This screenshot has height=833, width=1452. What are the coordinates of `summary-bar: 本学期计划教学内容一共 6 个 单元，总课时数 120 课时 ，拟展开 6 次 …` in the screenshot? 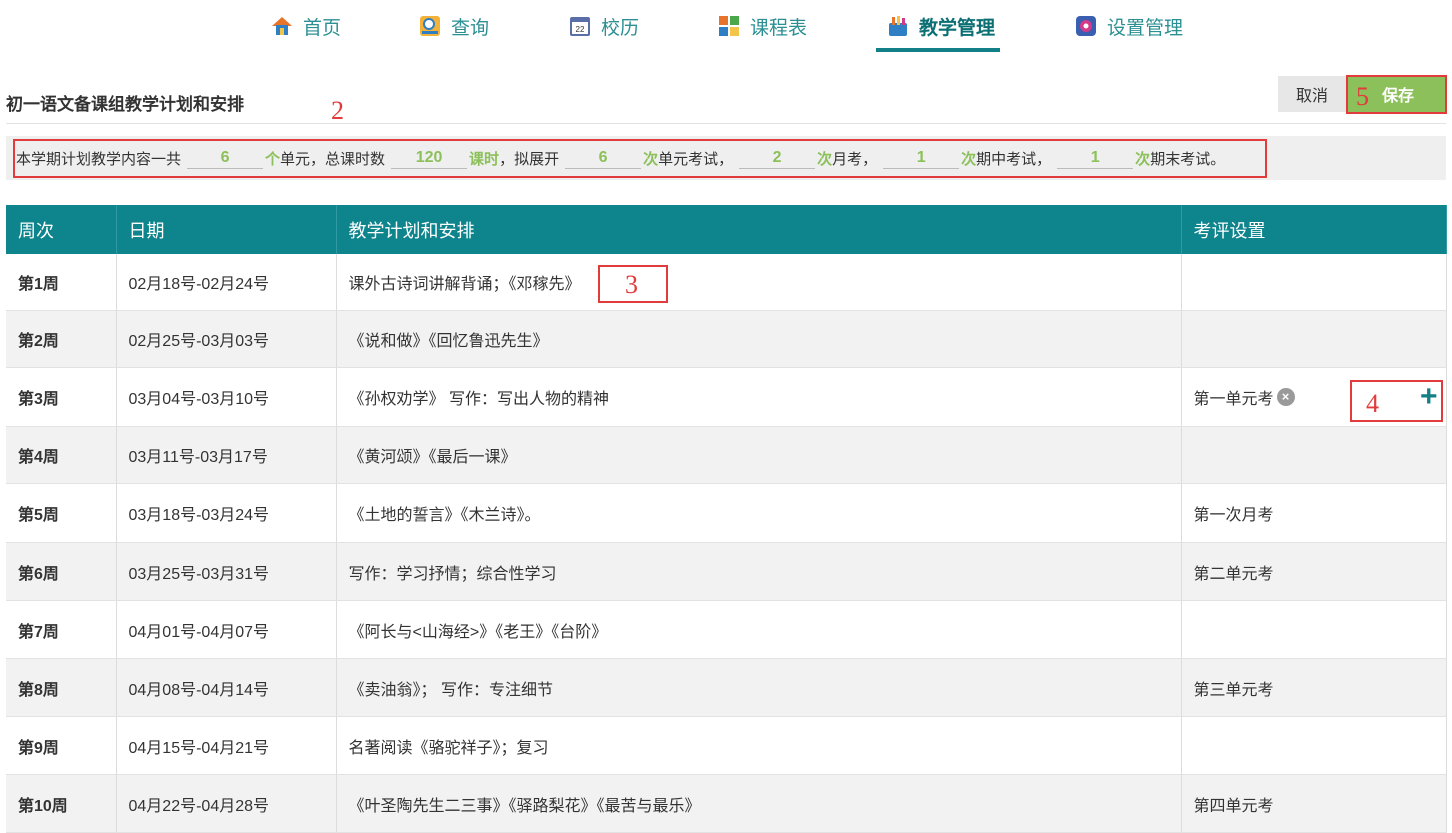 It's located at (726, 158).